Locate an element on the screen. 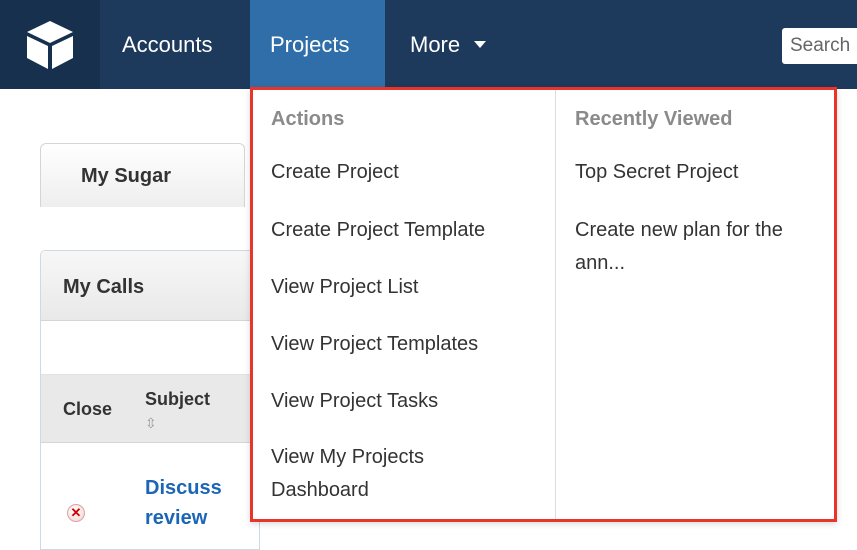  column-header-close: Close is located at coordinates (88, 409).